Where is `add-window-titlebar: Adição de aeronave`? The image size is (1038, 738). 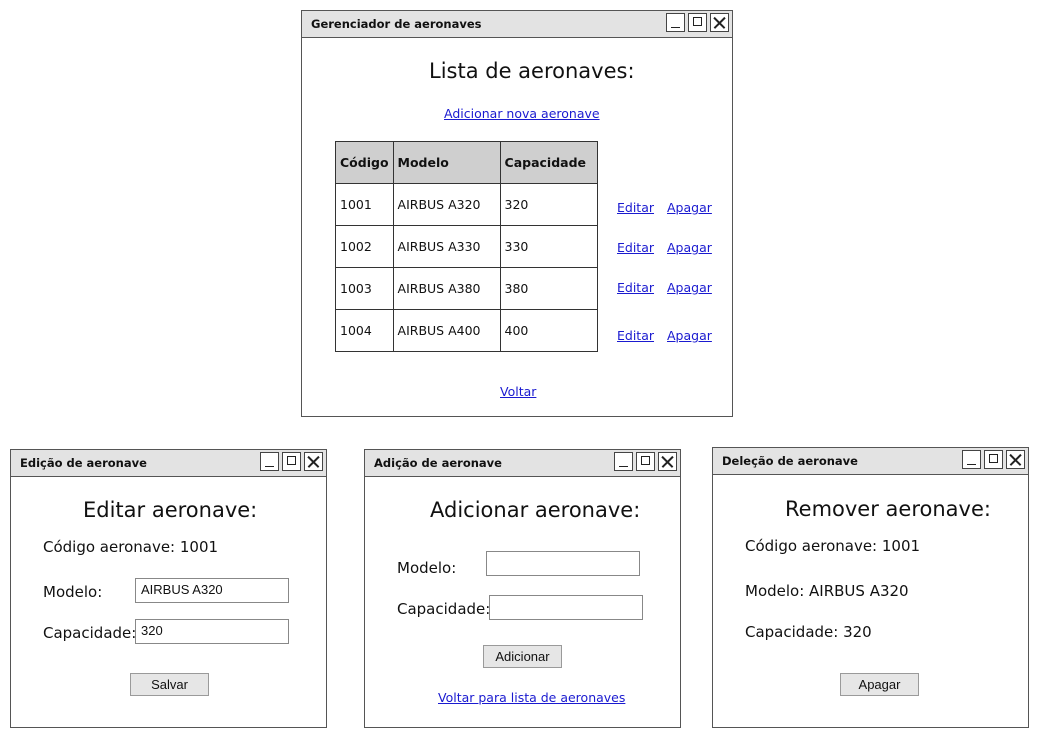 add-window-titlebar: Adição de aeronave is located at coordinates (522, 463).